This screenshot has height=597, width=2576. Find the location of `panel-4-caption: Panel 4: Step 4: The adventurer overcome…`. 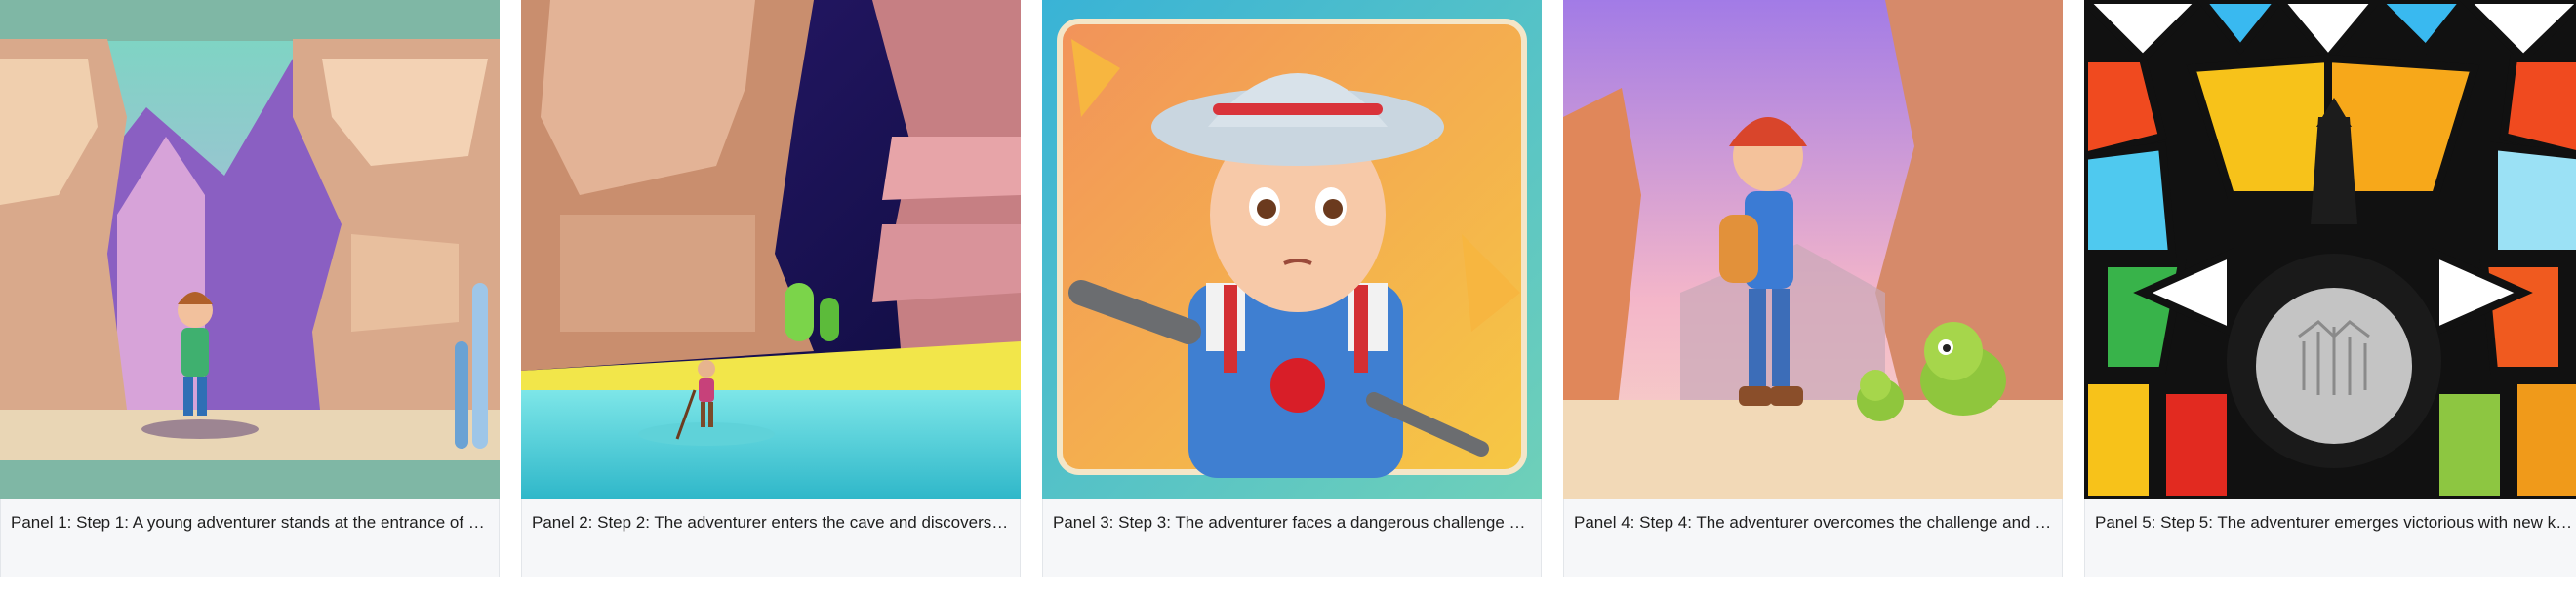

panel-4-caption: Panel 4: Step 4: The adventurer overcome… is located at coordinates (1813, 538).